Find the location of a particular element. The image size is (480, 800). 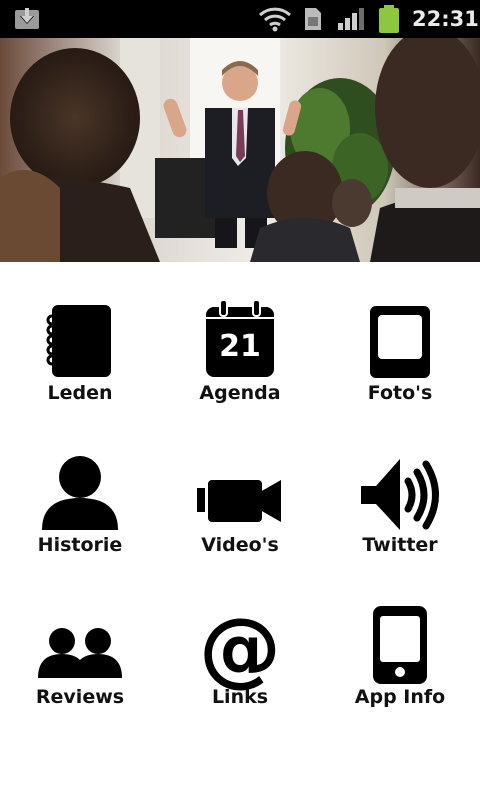

sim-card-icon is located at coordinates (313, 19).